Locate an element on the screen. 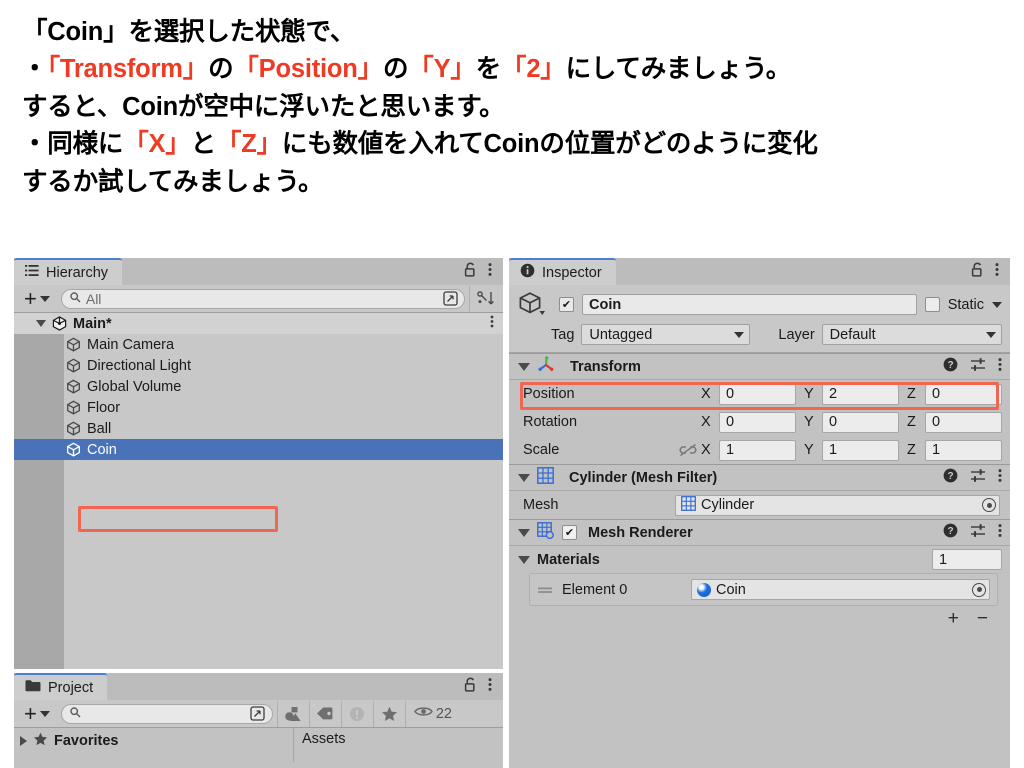 The height and width of the screenshot is (768, 1024). hierarchy-item-global-volume: Global Volume is located at coordinates (258, 386).